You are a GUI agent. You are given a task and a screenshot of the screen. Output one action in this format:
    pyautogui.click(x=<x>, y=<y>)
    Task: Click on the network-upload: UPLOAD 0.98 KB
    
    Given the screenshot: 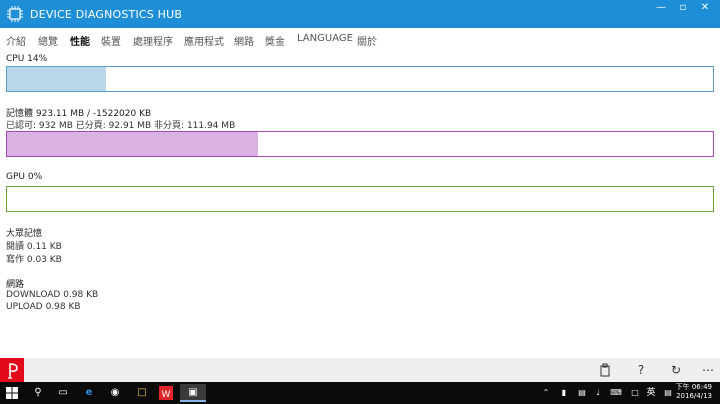 What is the action you would take?
    pyautogui.click(x=43, y=307)
    